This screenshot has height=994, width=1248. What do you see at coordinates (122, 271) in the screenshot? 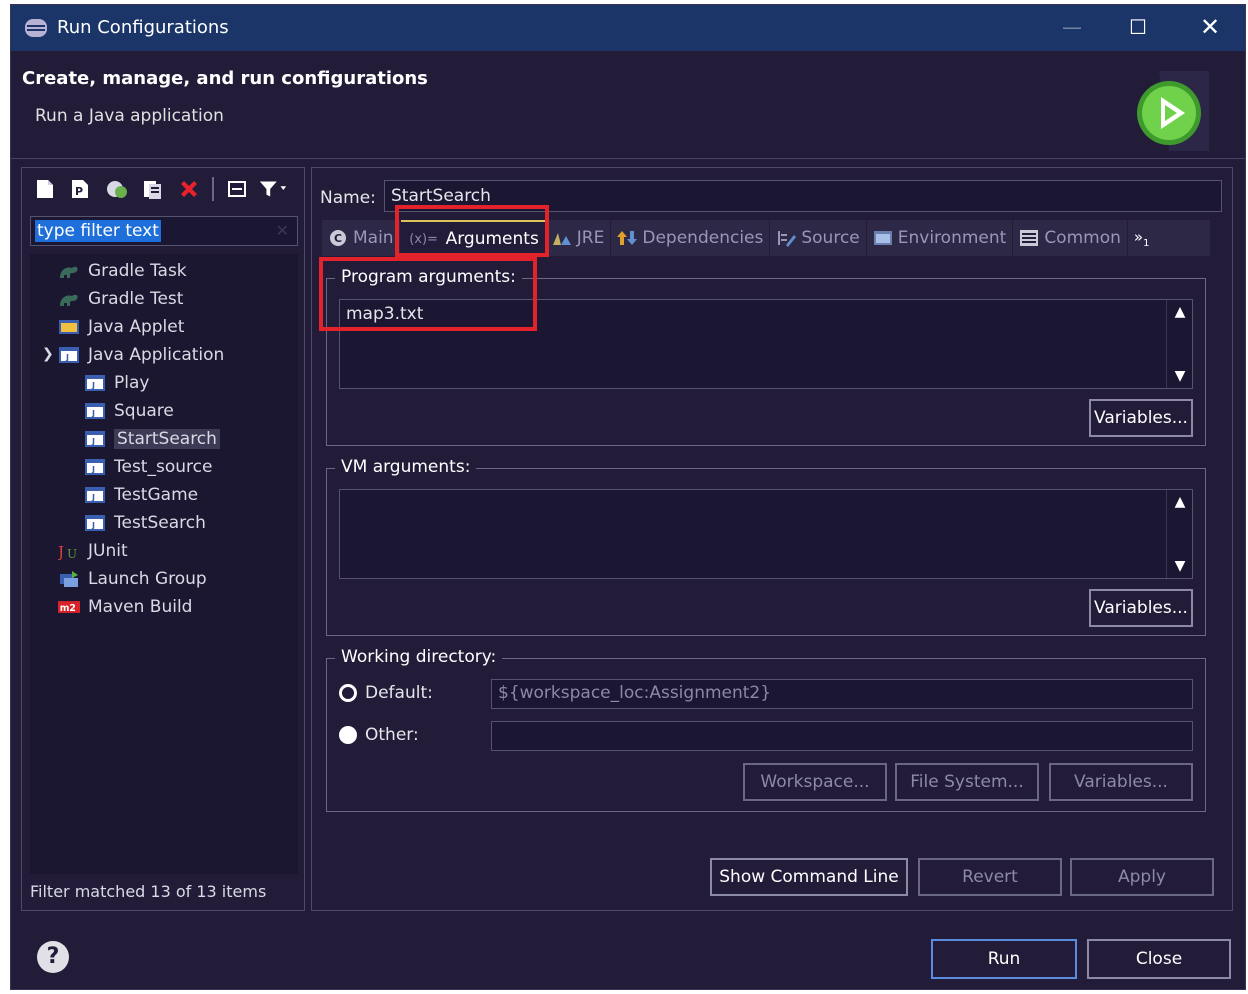
I see `tree-item-gradle-task: Gradle Task` at bounding box center [122, 271].